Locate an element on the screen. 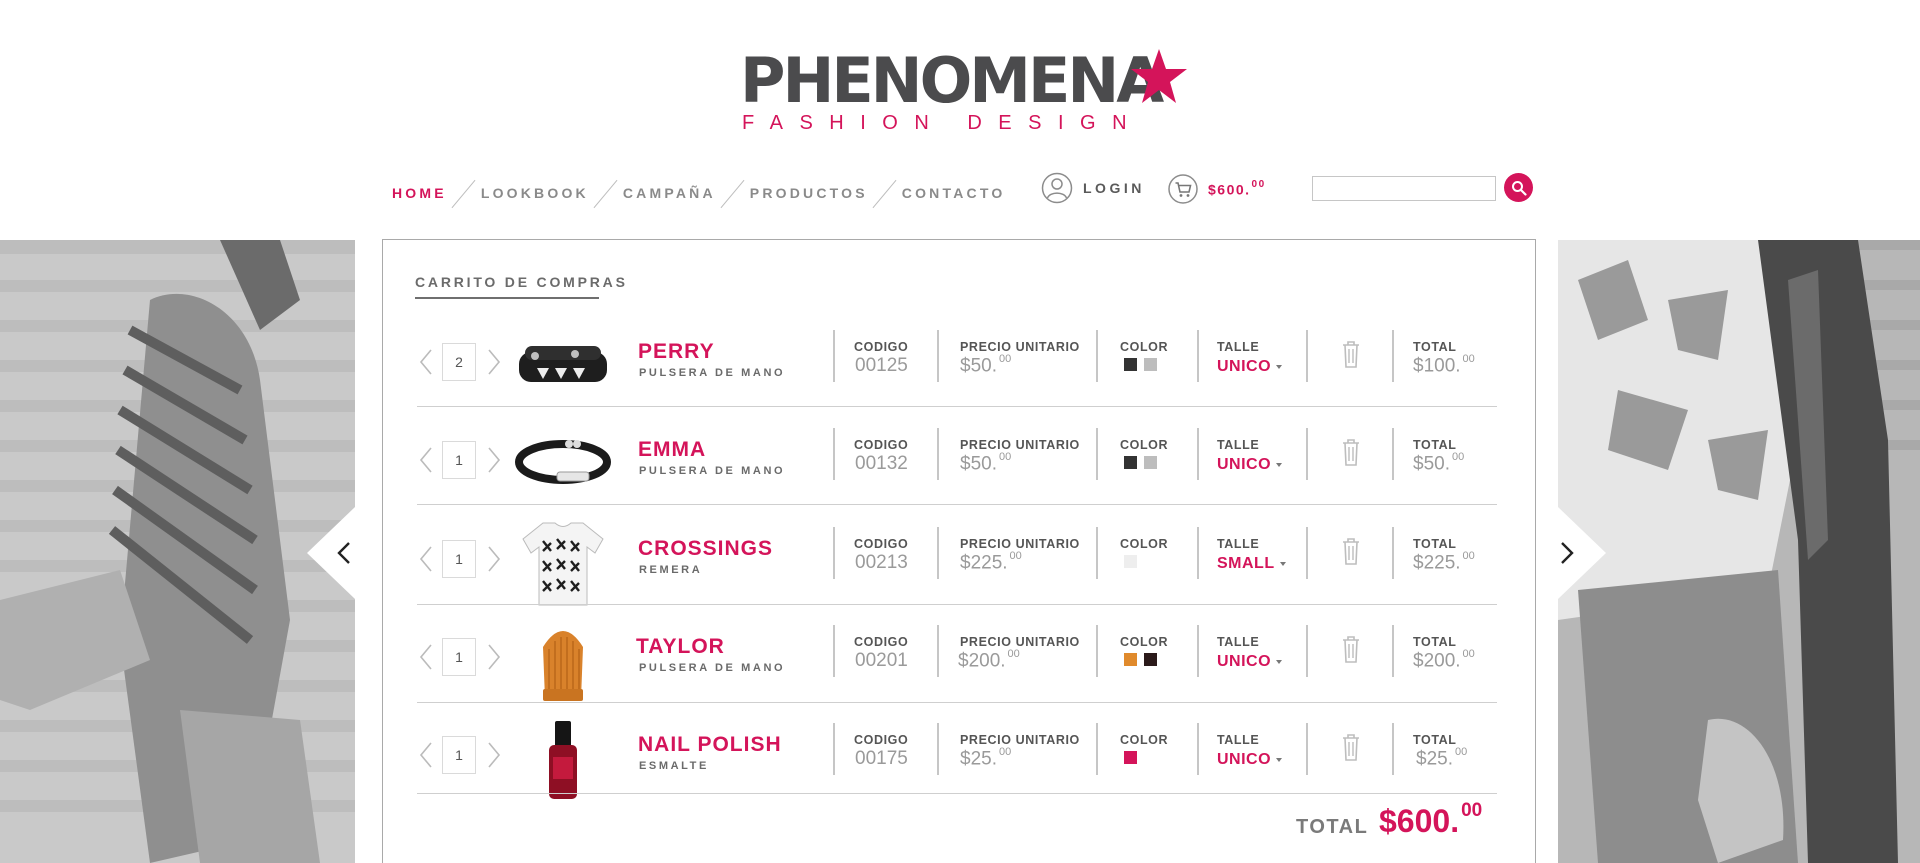 The height and width of the screenshot is (863, 1920). product-name: TAYLOR is located at coordinates (680, 647).